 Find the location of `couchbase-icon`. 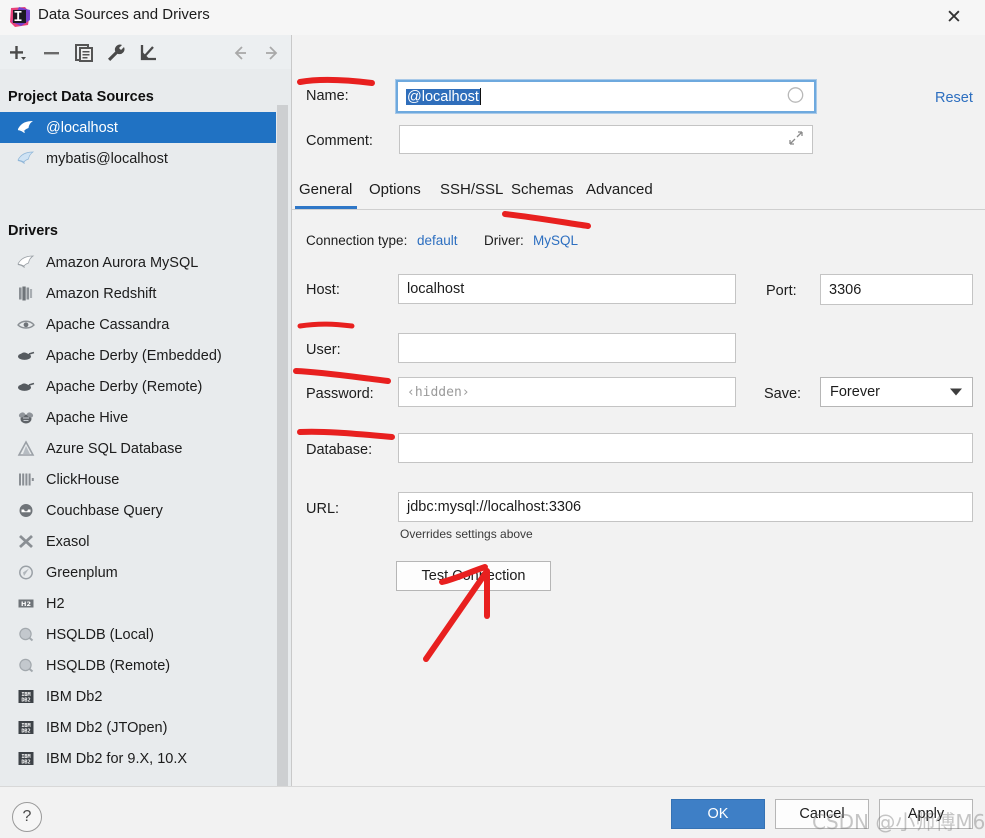

couchbase-icon is located at coordinates (26, 511).